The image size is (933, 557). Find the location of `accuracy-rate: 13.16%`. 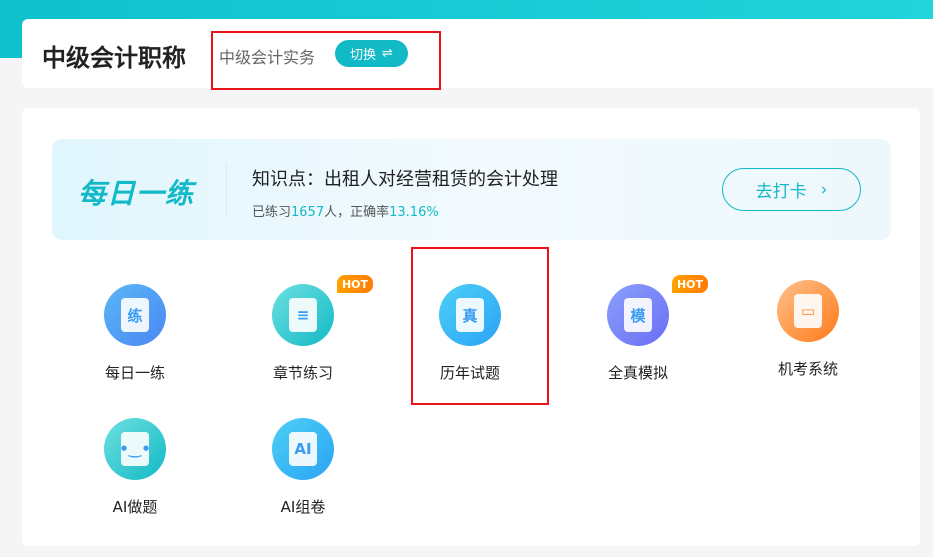

accuracy-rate: 13.16% is located at coordinates (414, 212).